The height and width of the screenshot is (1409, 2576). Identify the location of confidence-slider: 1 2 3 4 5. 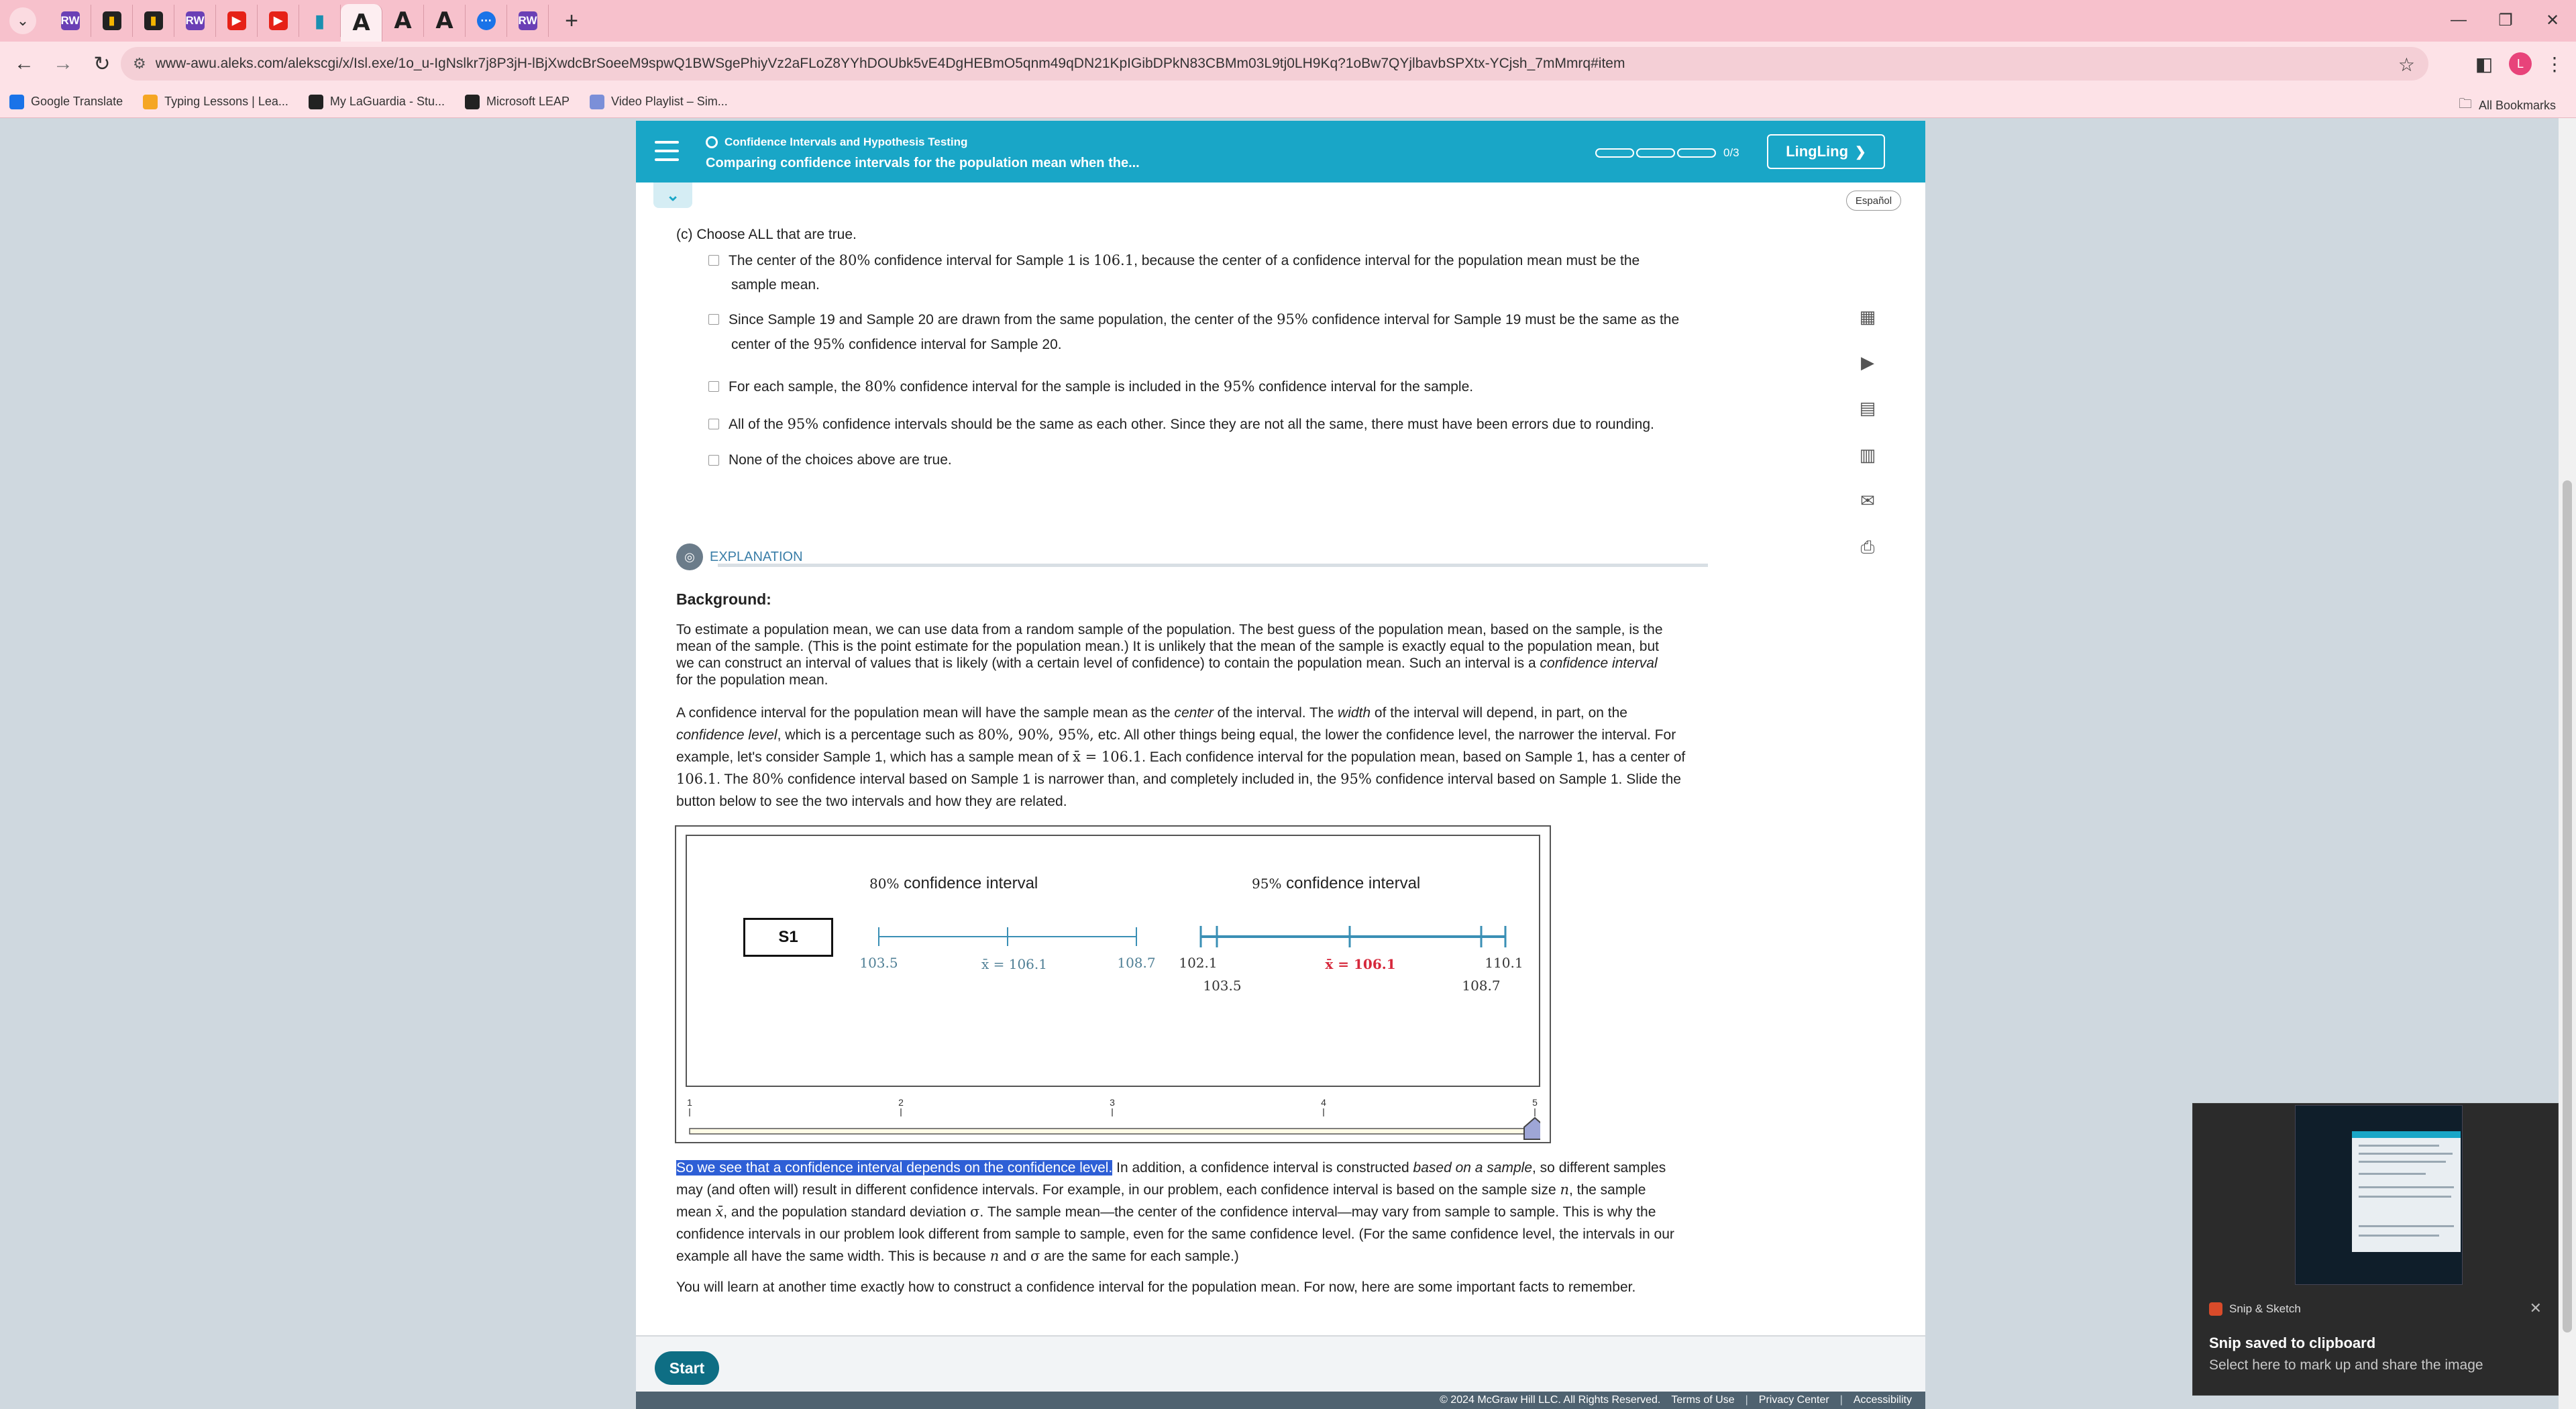
(1116, 1117).